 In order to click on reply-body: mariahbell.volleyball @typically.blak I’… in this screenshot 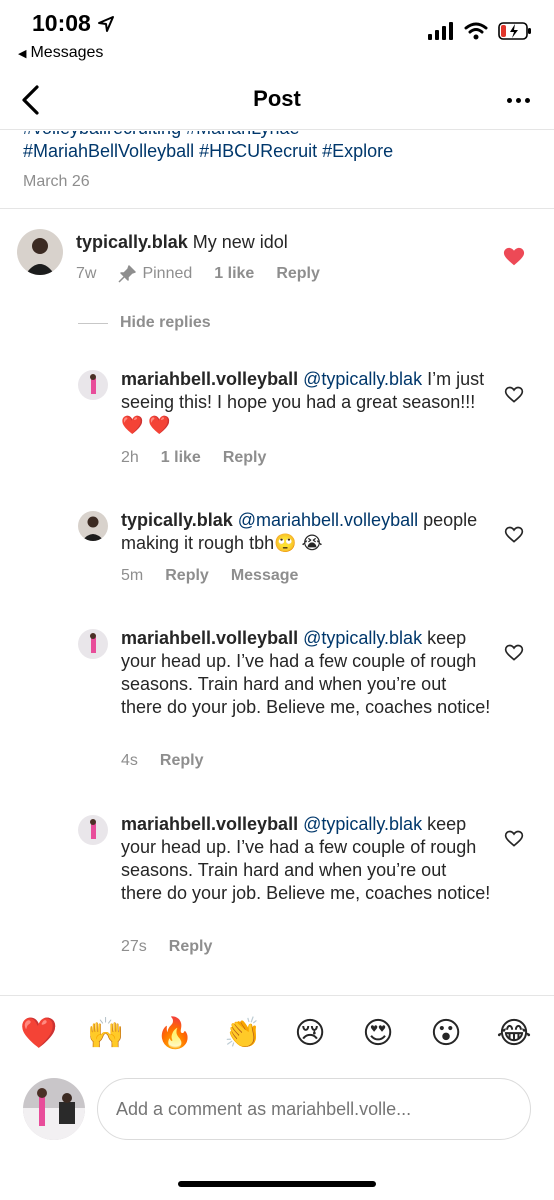, I will do `click(306, 402)`.